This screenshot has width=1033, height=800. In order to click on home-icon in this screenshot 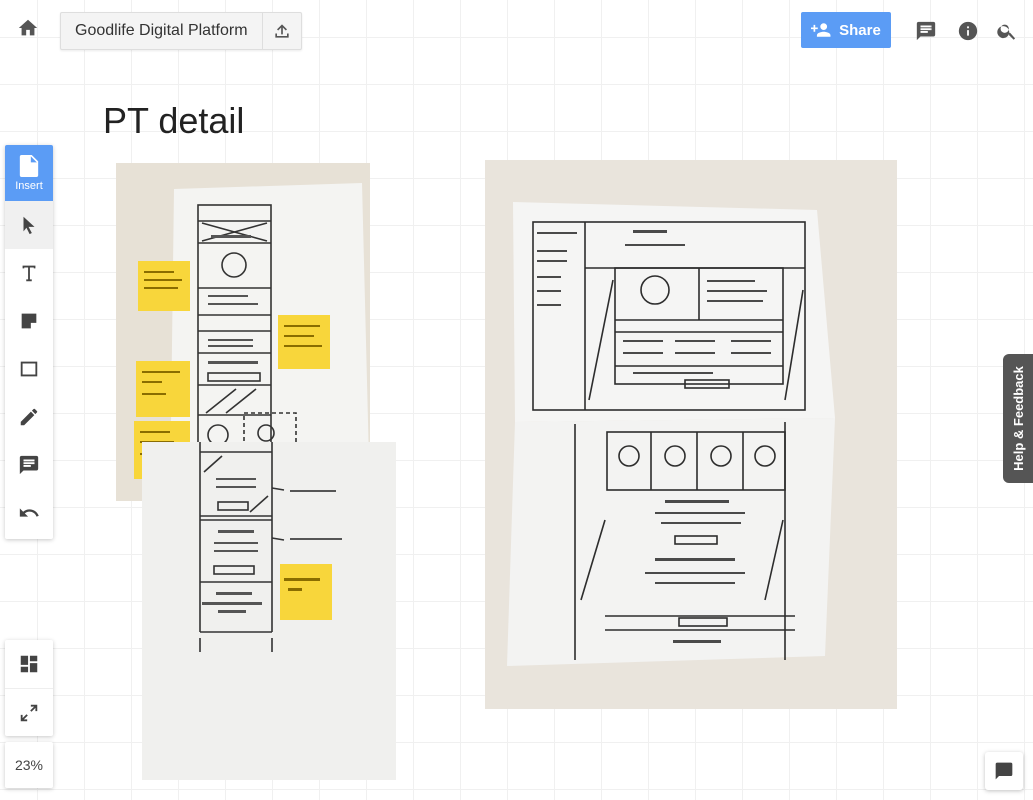, I will do `click(28, 27)`.